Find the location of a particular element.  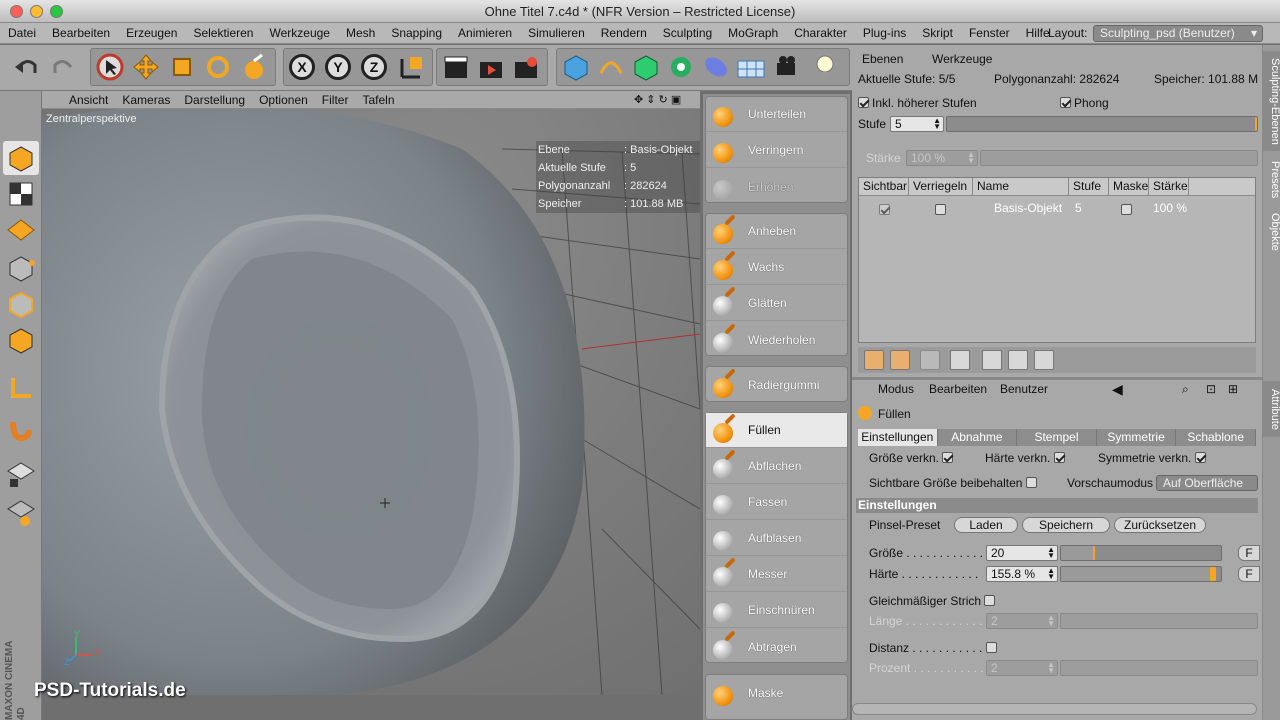

menu-mesh: Mesh is located at coordinates (360, 33).